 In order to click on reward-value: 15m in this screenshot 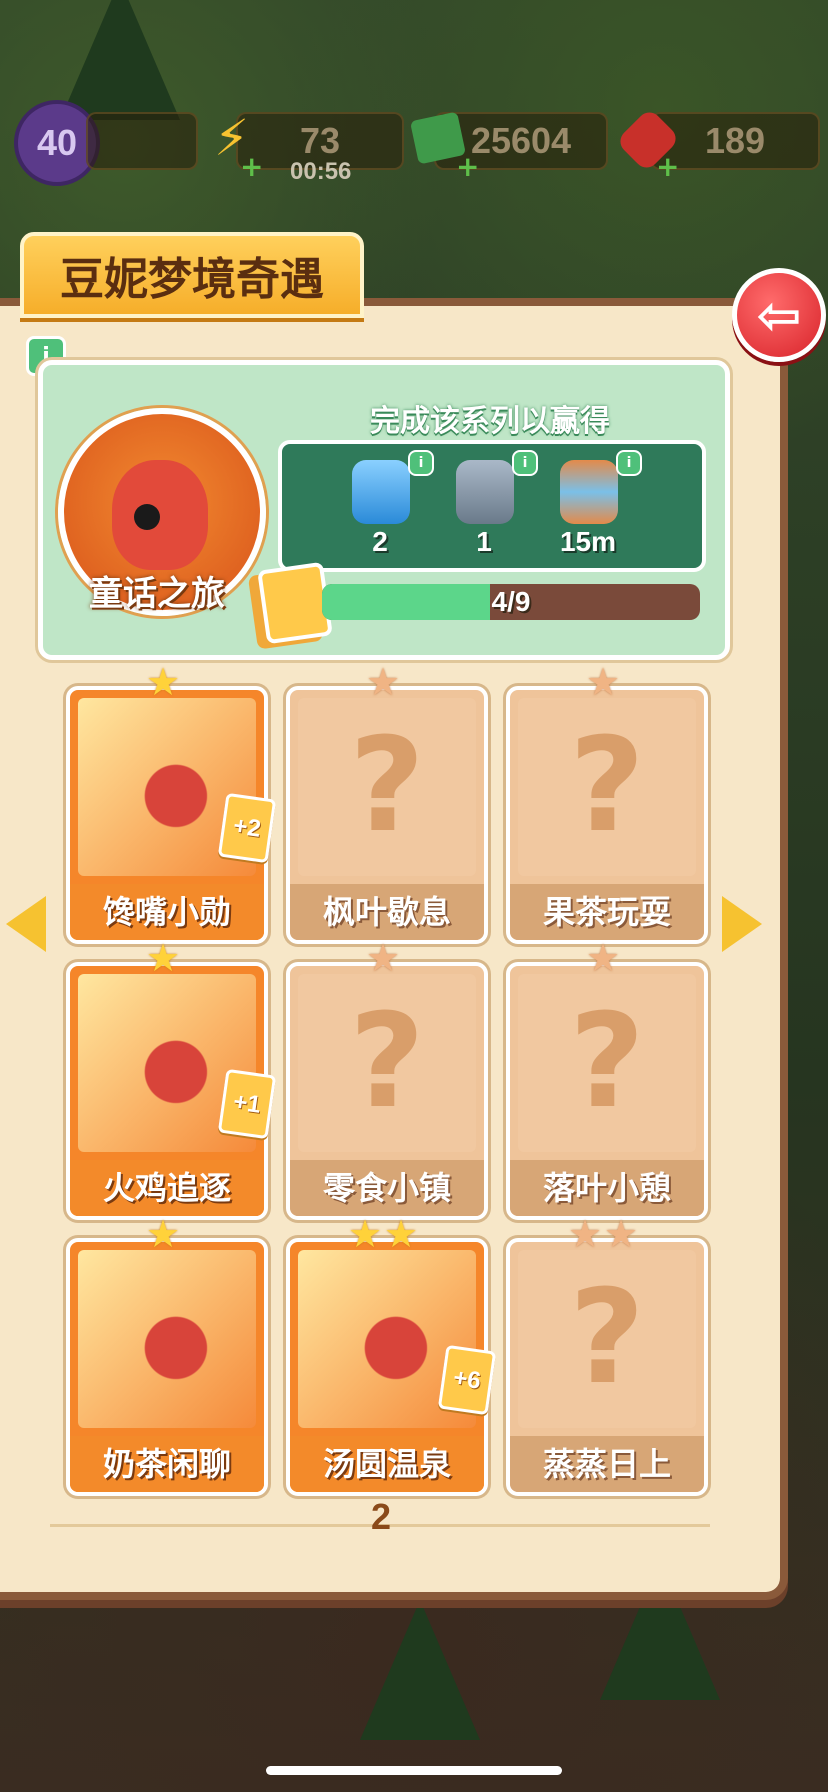, I will do `click(588, 541)`.